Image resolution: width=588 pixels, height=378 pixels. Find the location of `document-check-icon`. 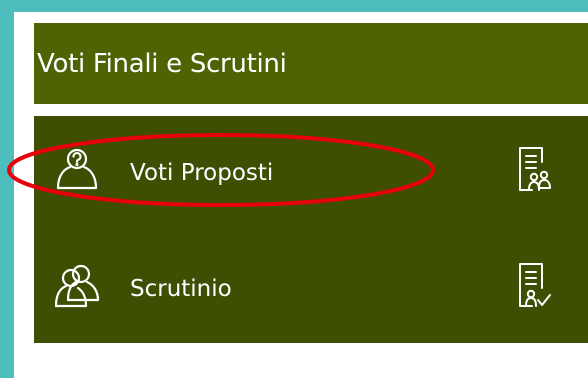

document-check-icon is located at coordinates (535, 285).